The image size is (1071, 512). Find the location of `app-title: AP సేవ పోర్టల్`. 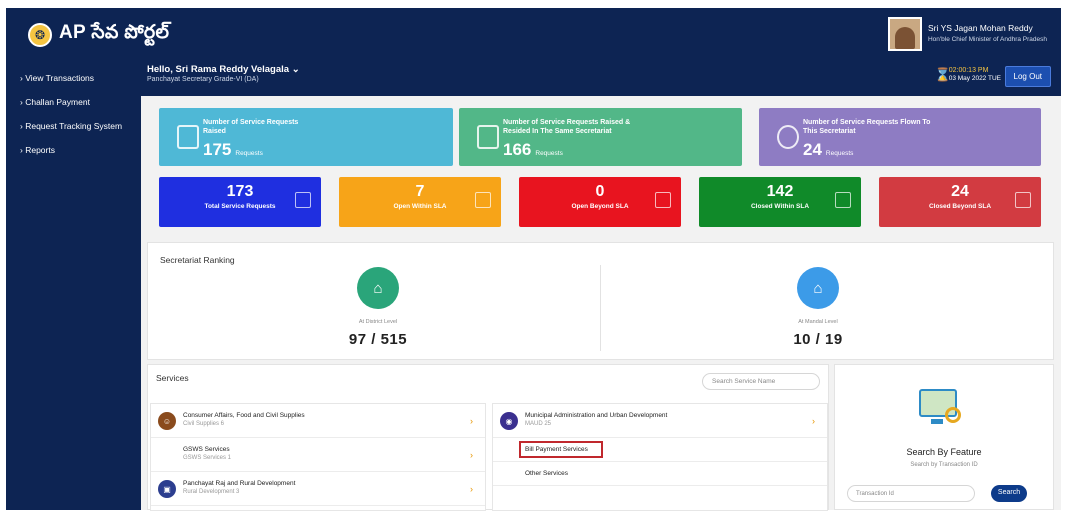

app-title: AP సేవ పోర్టల్ is located at coordinates (114, 32).